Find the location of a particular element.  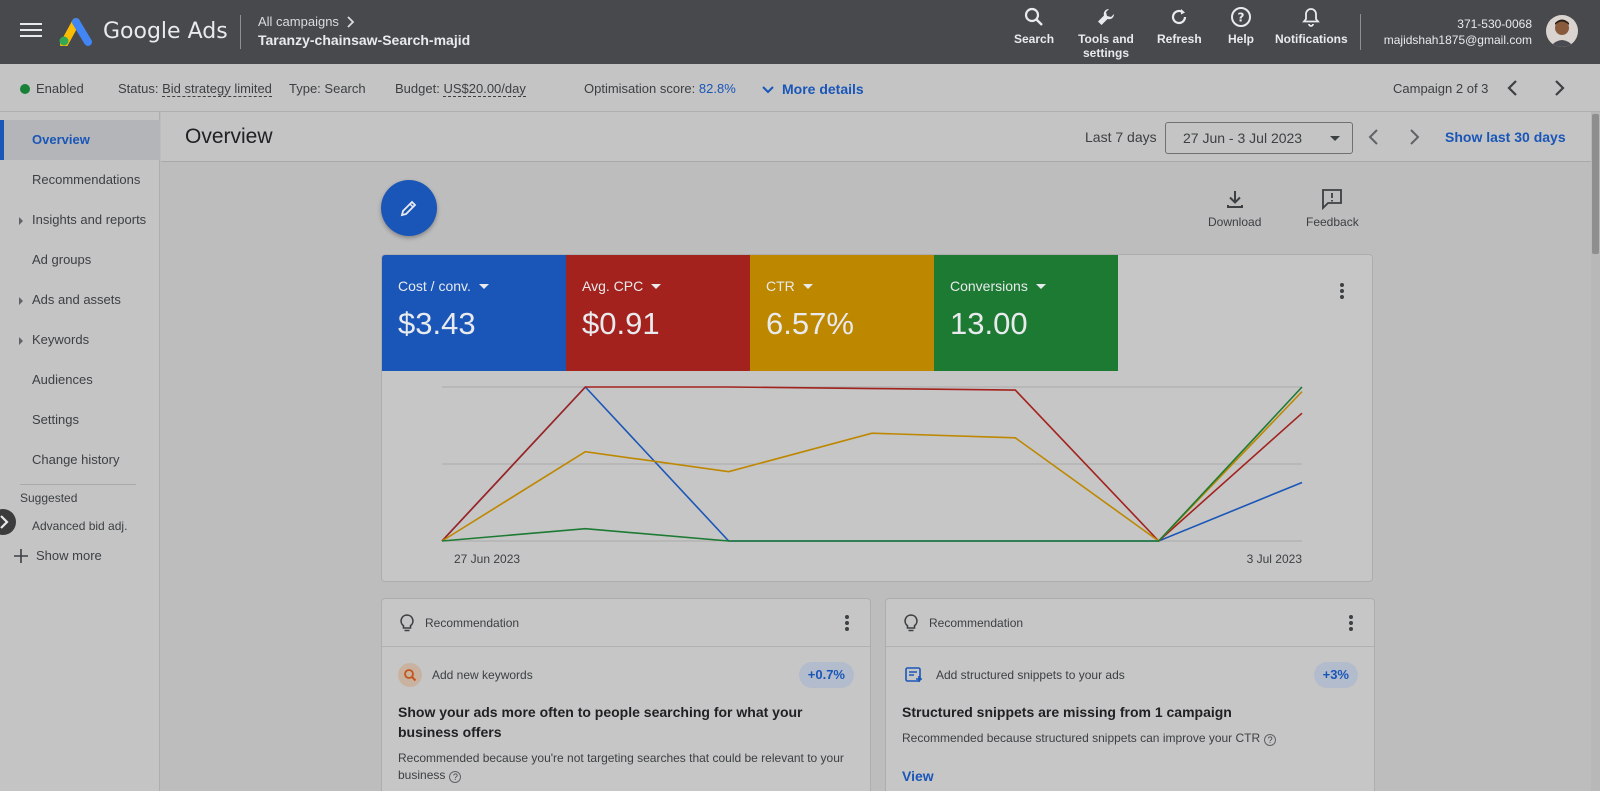

chevron-down-icon is located at coordinates (768, 90).